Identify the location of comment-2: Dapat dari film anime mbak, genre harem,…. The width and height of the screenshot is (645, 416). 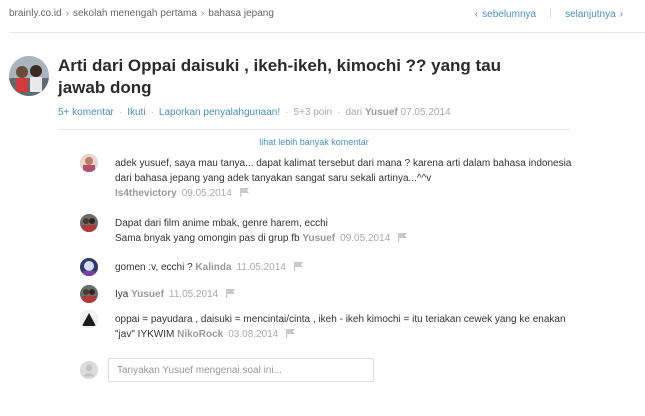
(345, 231).